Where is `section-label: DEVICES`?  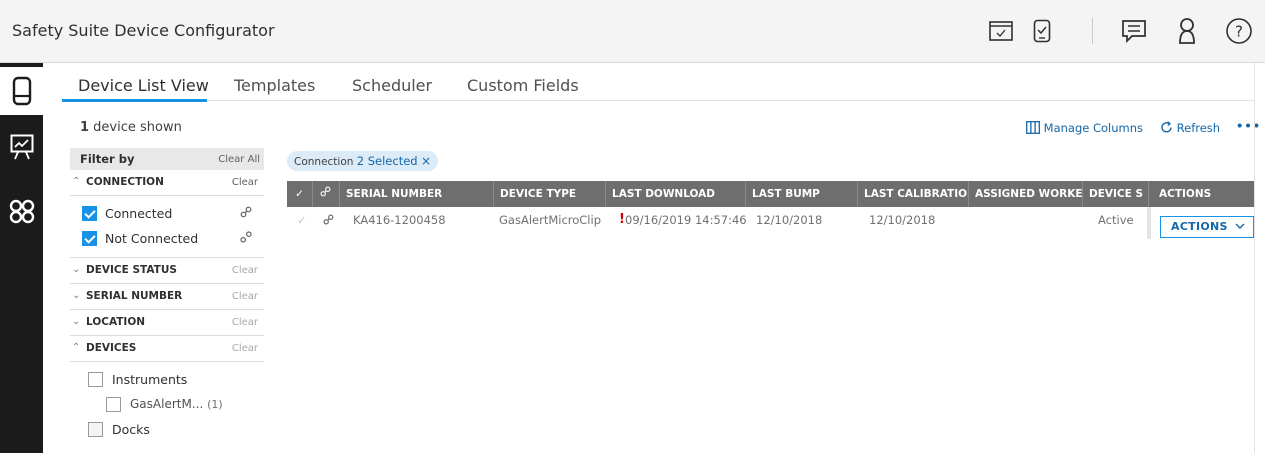
section-label: DEVICES is located at coordinates (111, 348).